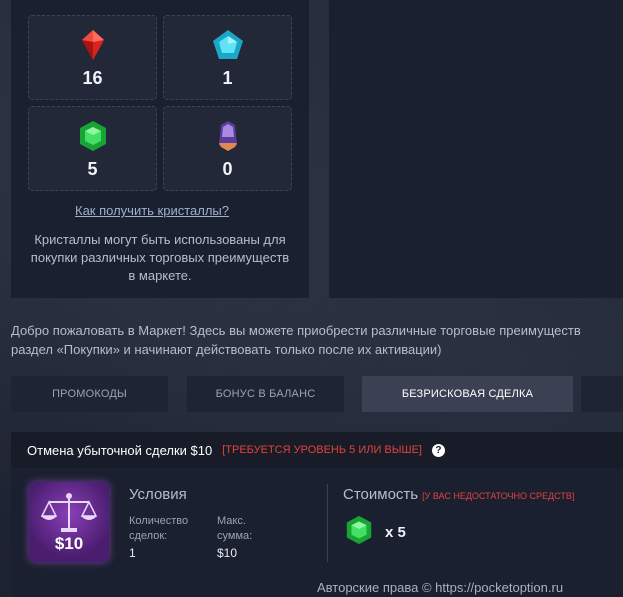 The height and width of the screenshot is (597, 623). Describe the element at coordinates (159, 521) in the screenshot. I see `trades-count-label-line-1: Количество` at that location.